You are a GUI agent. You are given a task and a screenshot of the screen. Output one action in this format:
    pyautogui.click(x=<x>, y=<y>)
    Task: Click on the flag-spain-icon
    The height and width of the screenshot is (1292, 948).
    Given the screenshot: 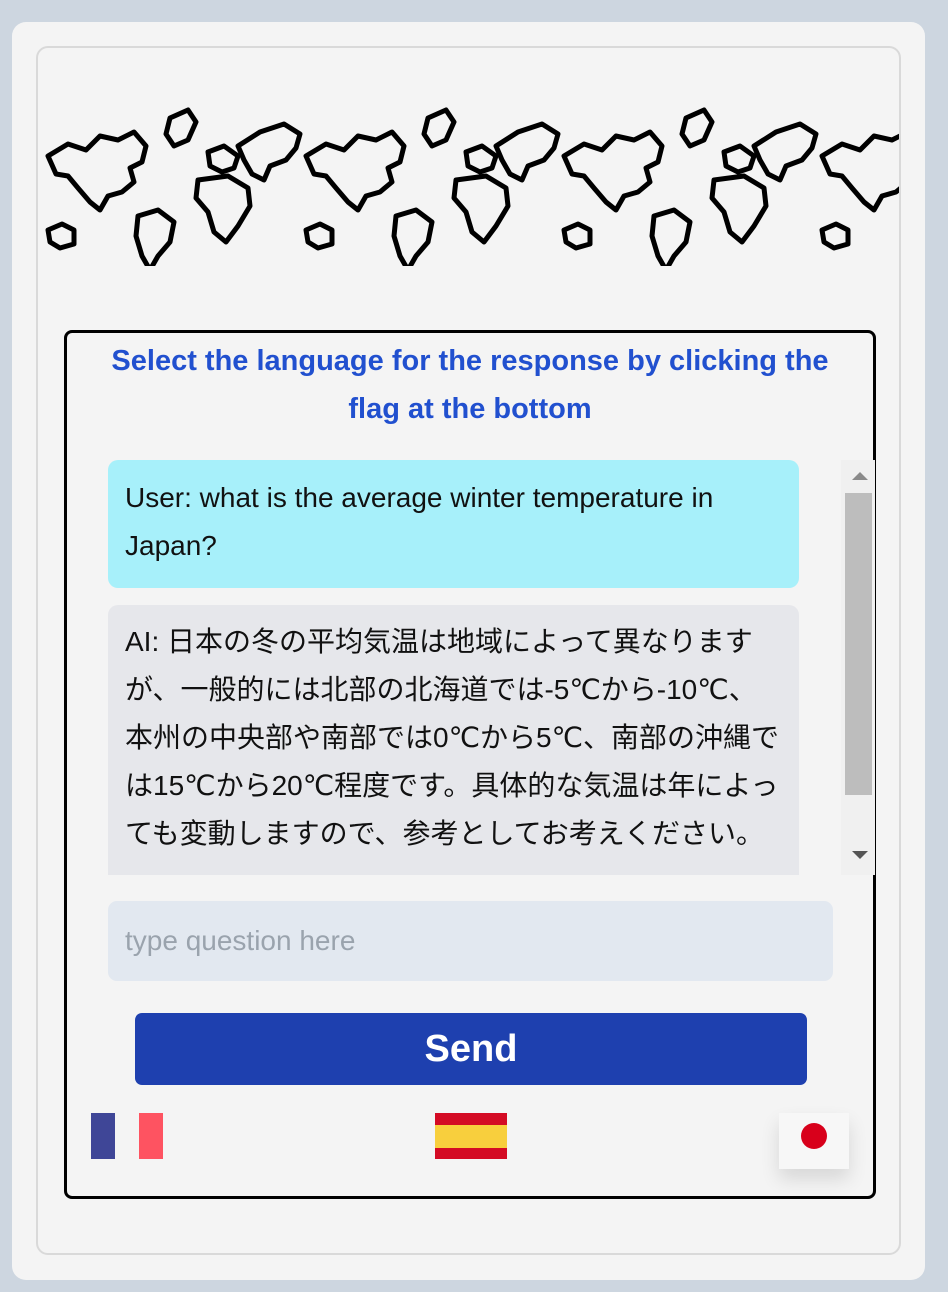 What is the action you would take?
    pyautogui.click(x=471, y=1136)
    